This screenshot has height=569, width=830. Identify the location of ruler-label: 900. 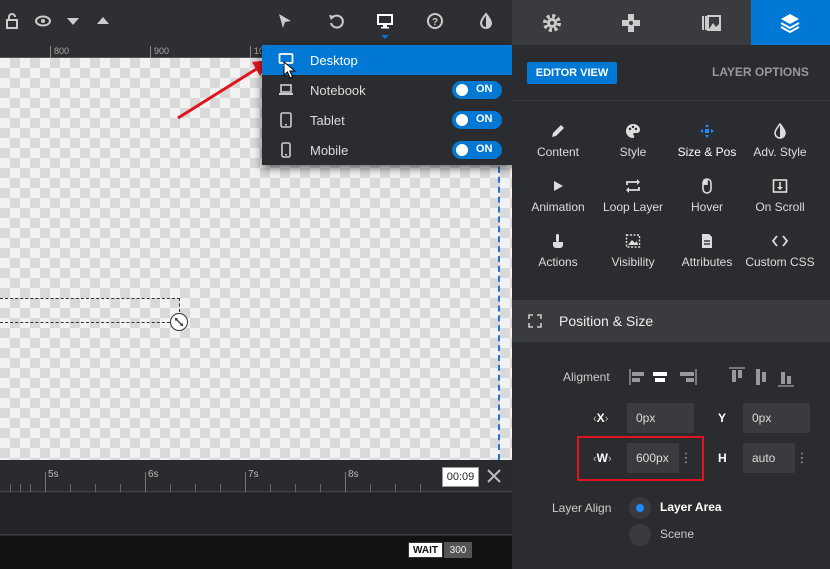
(159, 52).